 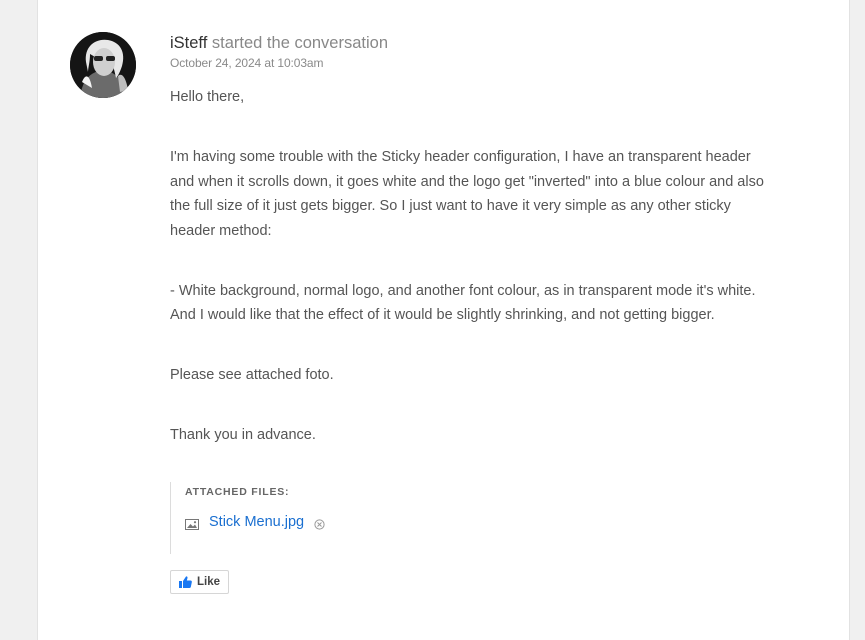 What do you see at coordinates (300, 43) in the screenshot?
I see `post-action-text: started the conversation` at bounding box center [300, 43].